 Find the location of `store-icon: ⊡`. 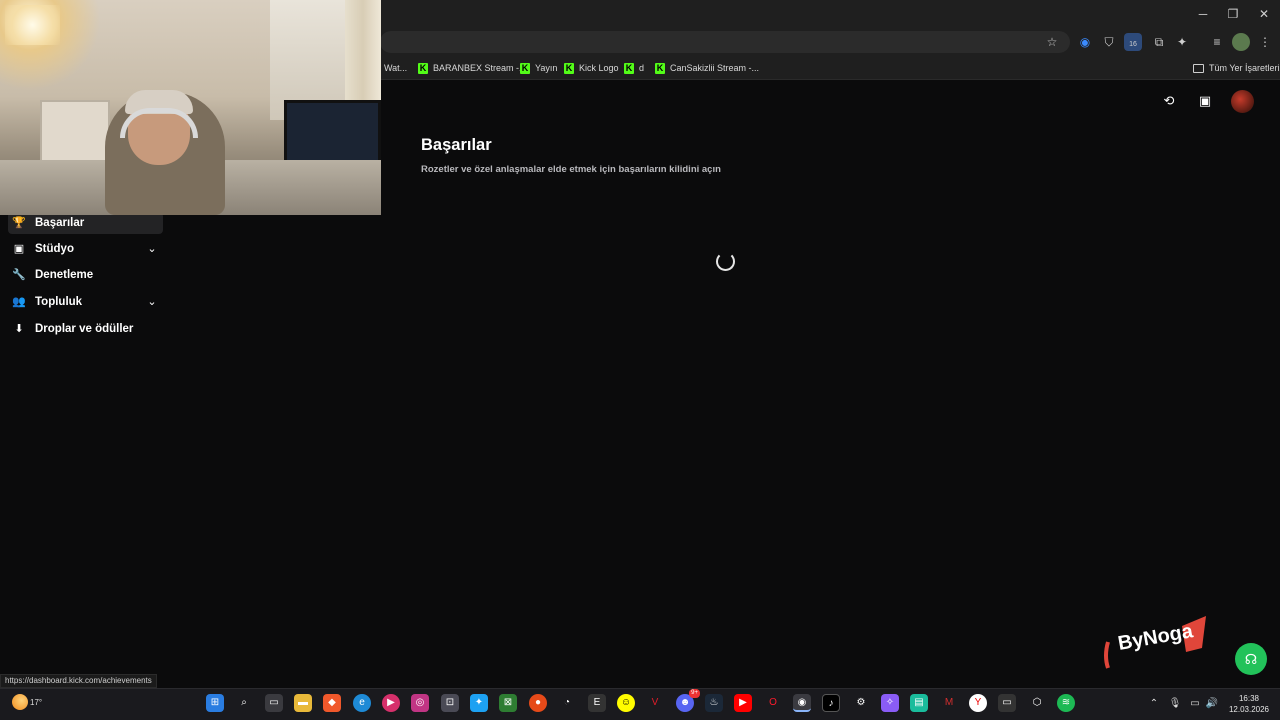

store-icon: ⊡ is located at coordinates (450, 703).